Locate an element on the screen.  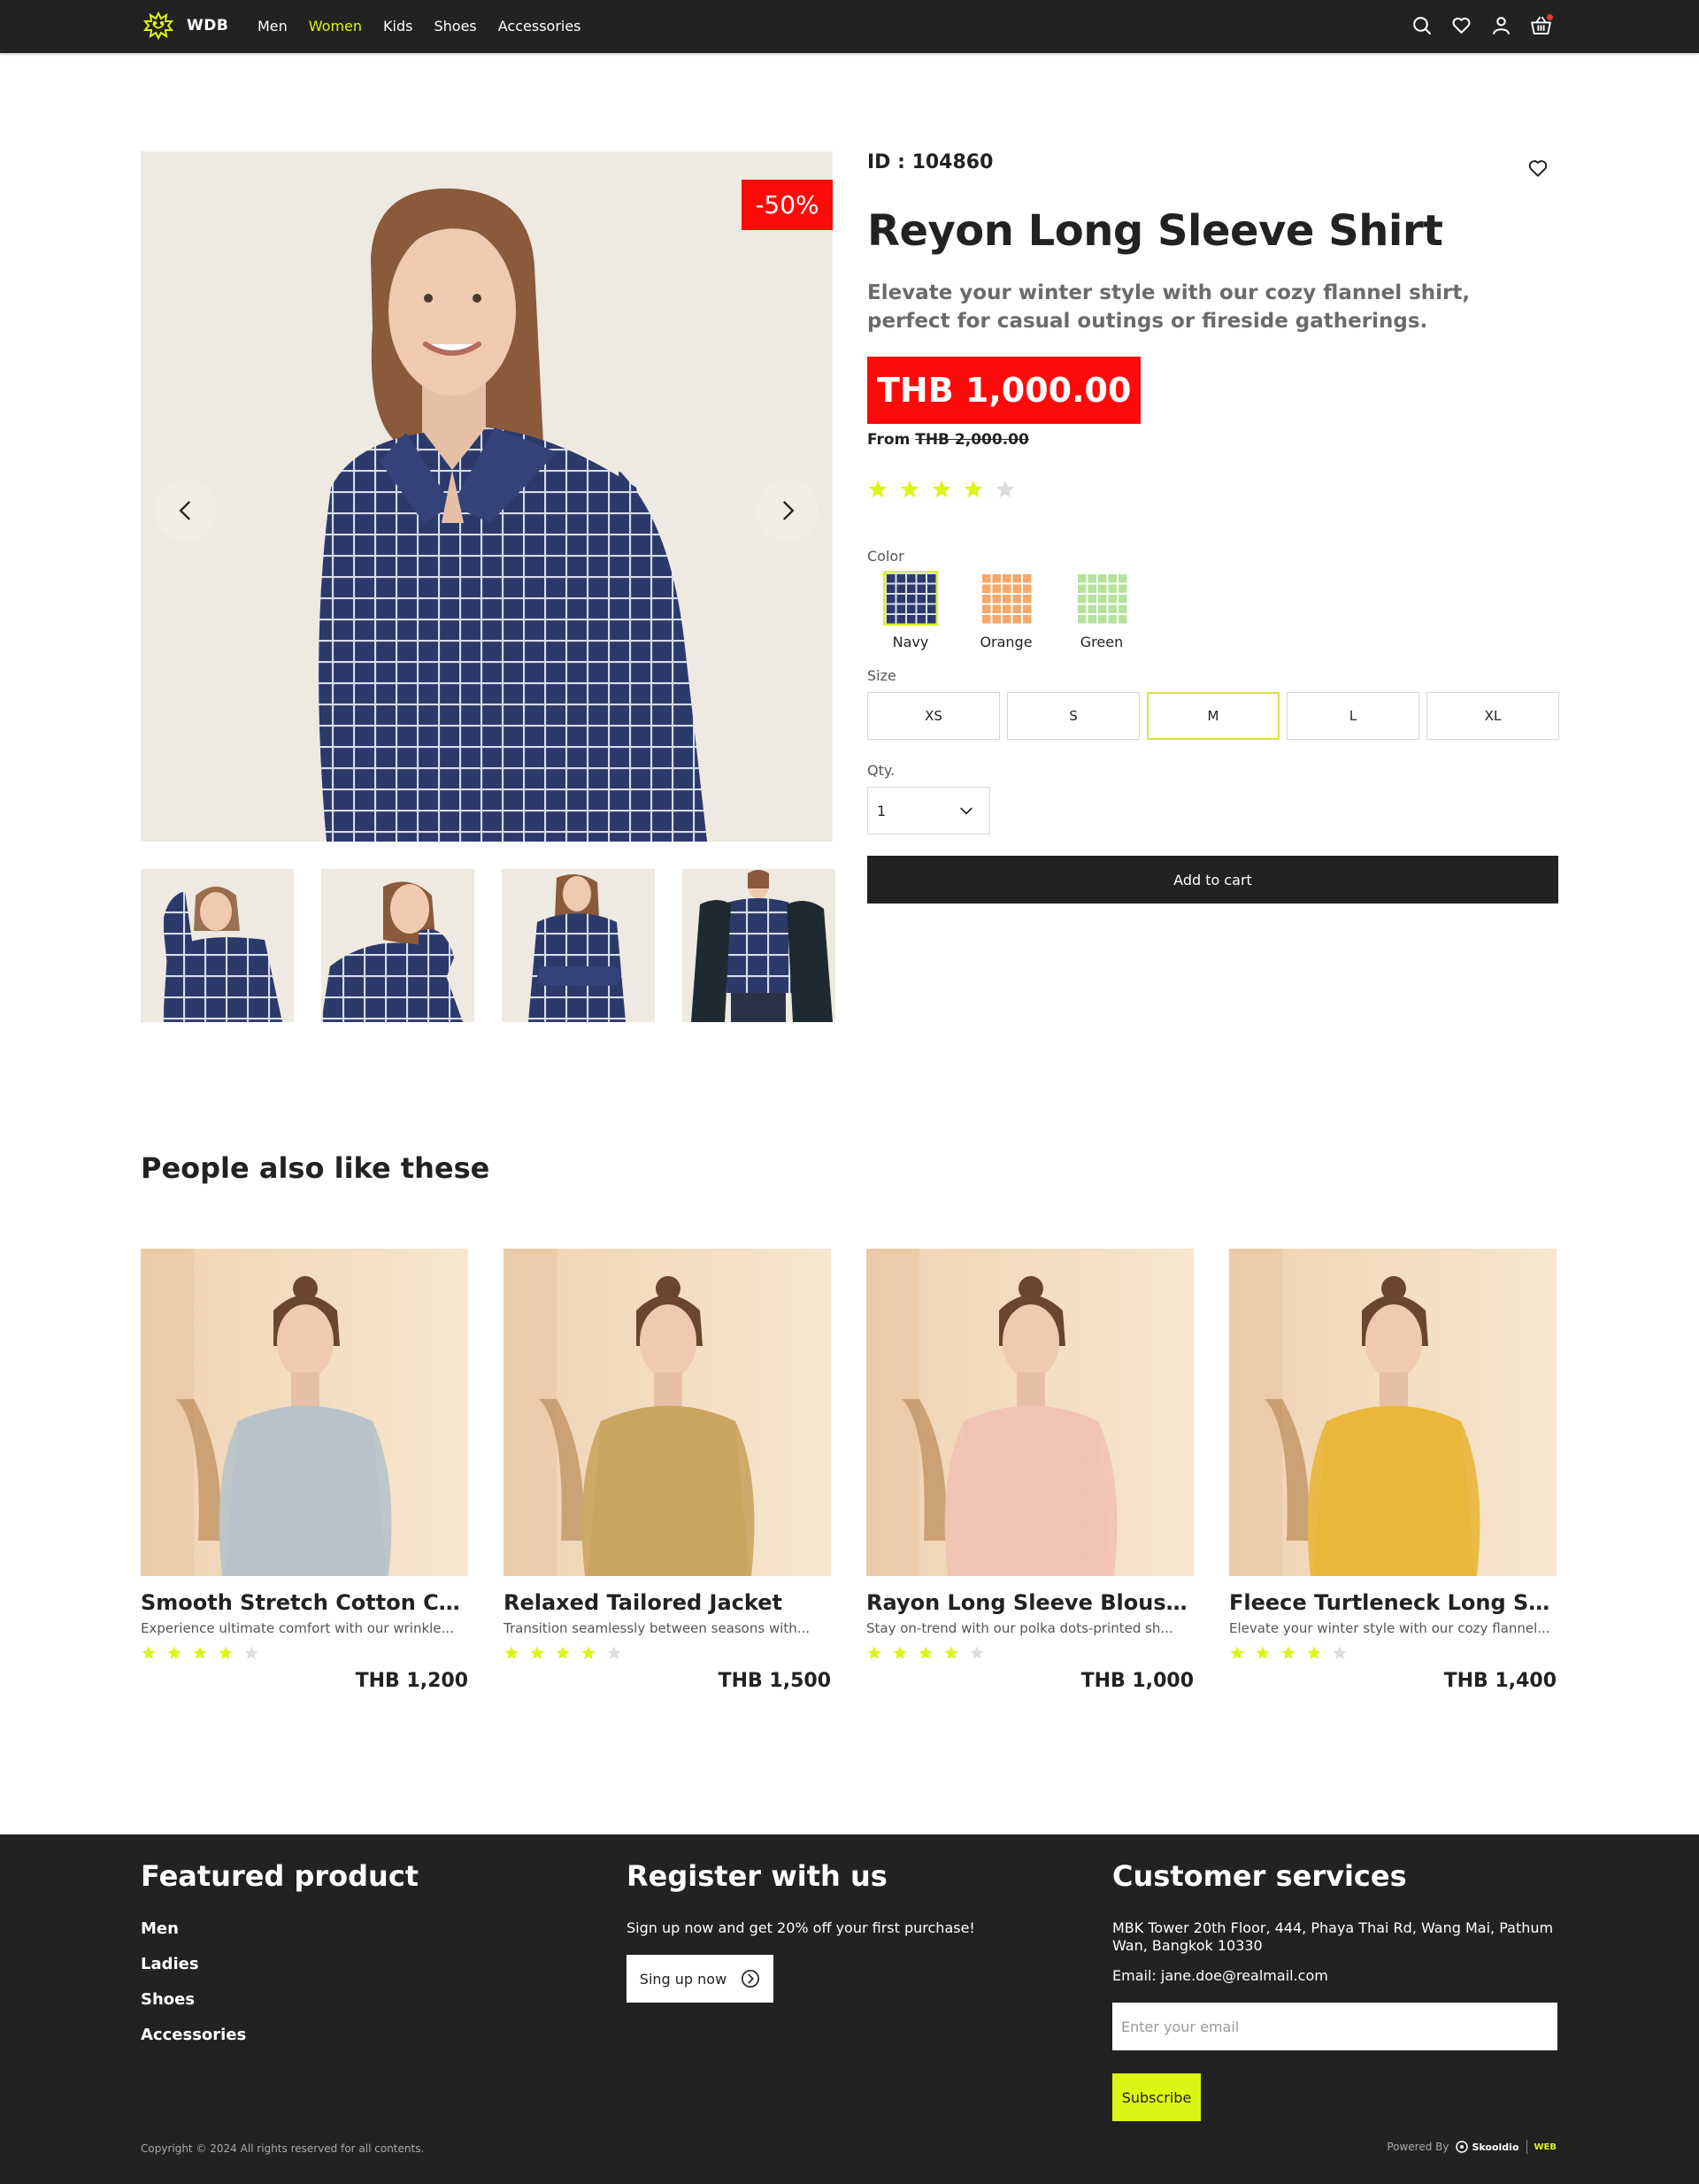
thumbnail-strip is located at coordinates (488, 946).